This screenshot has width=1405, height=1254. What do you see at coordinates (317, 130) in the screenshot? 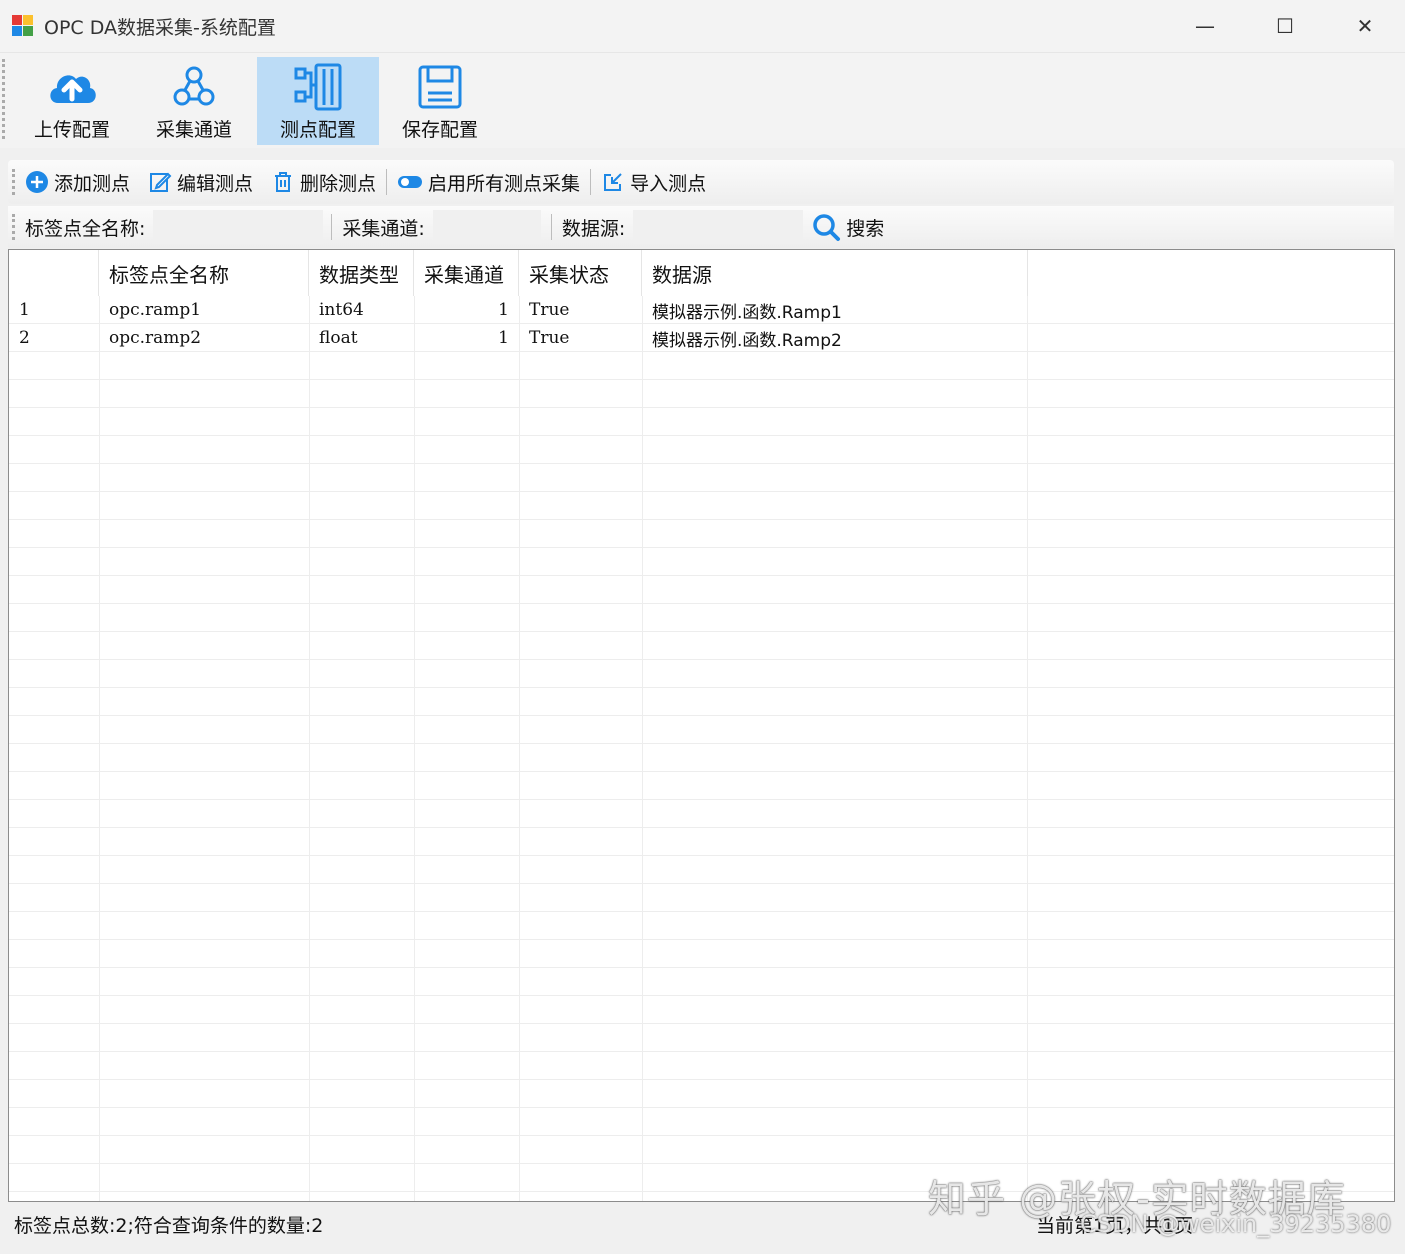
I see `point-config-label: 测点配置` at bounding box center [317, 130].